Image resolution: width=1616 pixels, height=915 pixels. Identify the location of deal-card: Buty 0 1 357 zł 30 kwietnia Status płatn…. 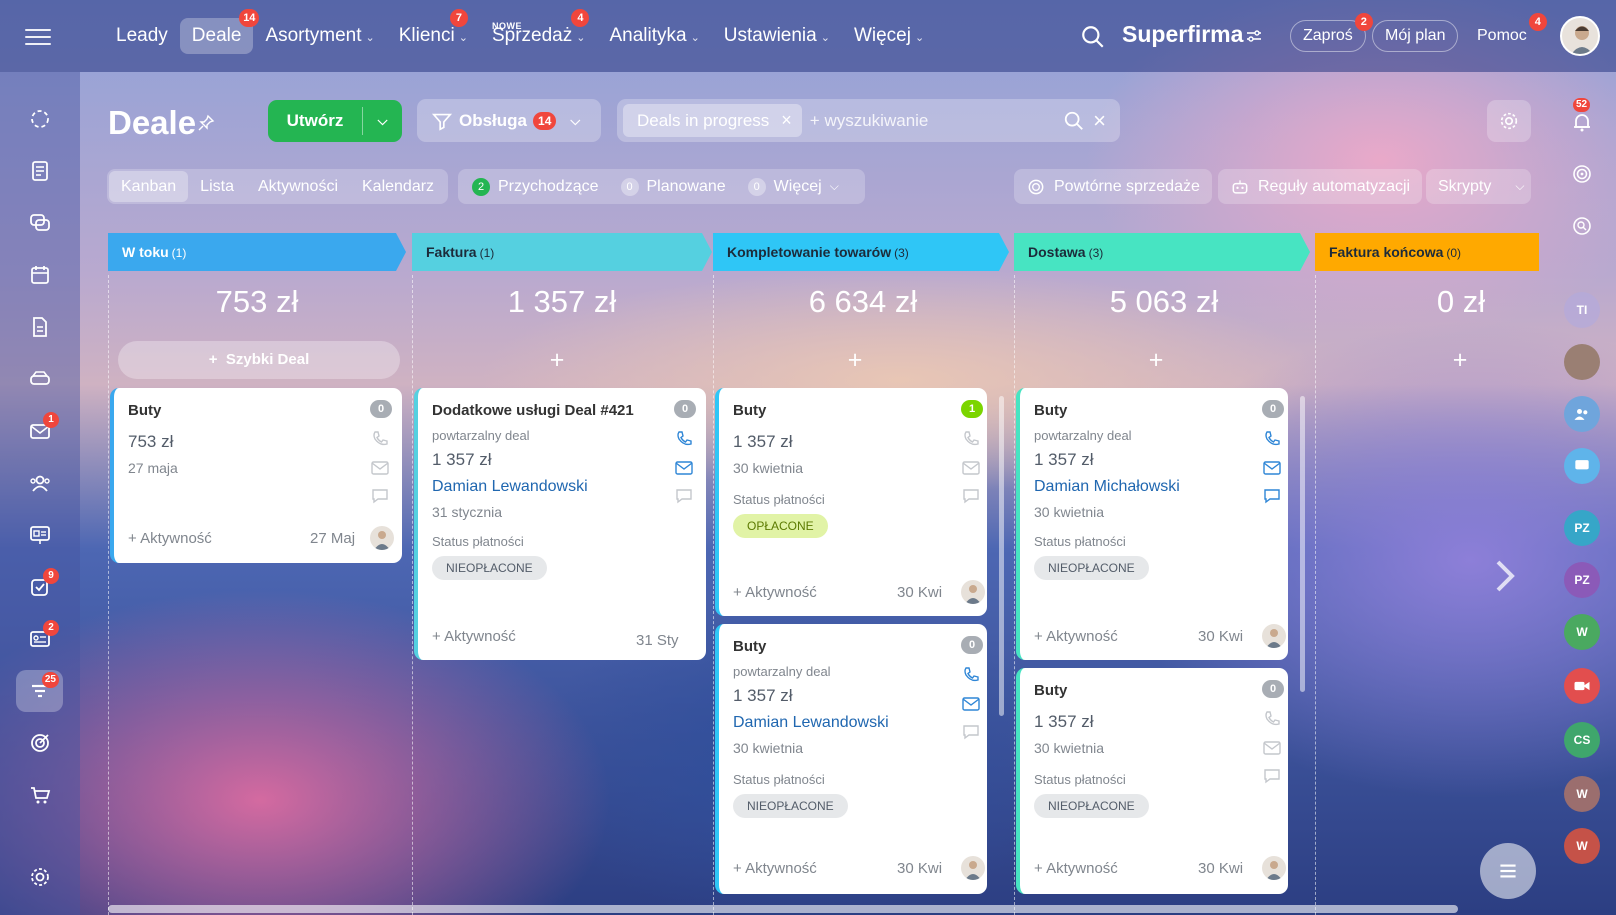
(1152, 781).